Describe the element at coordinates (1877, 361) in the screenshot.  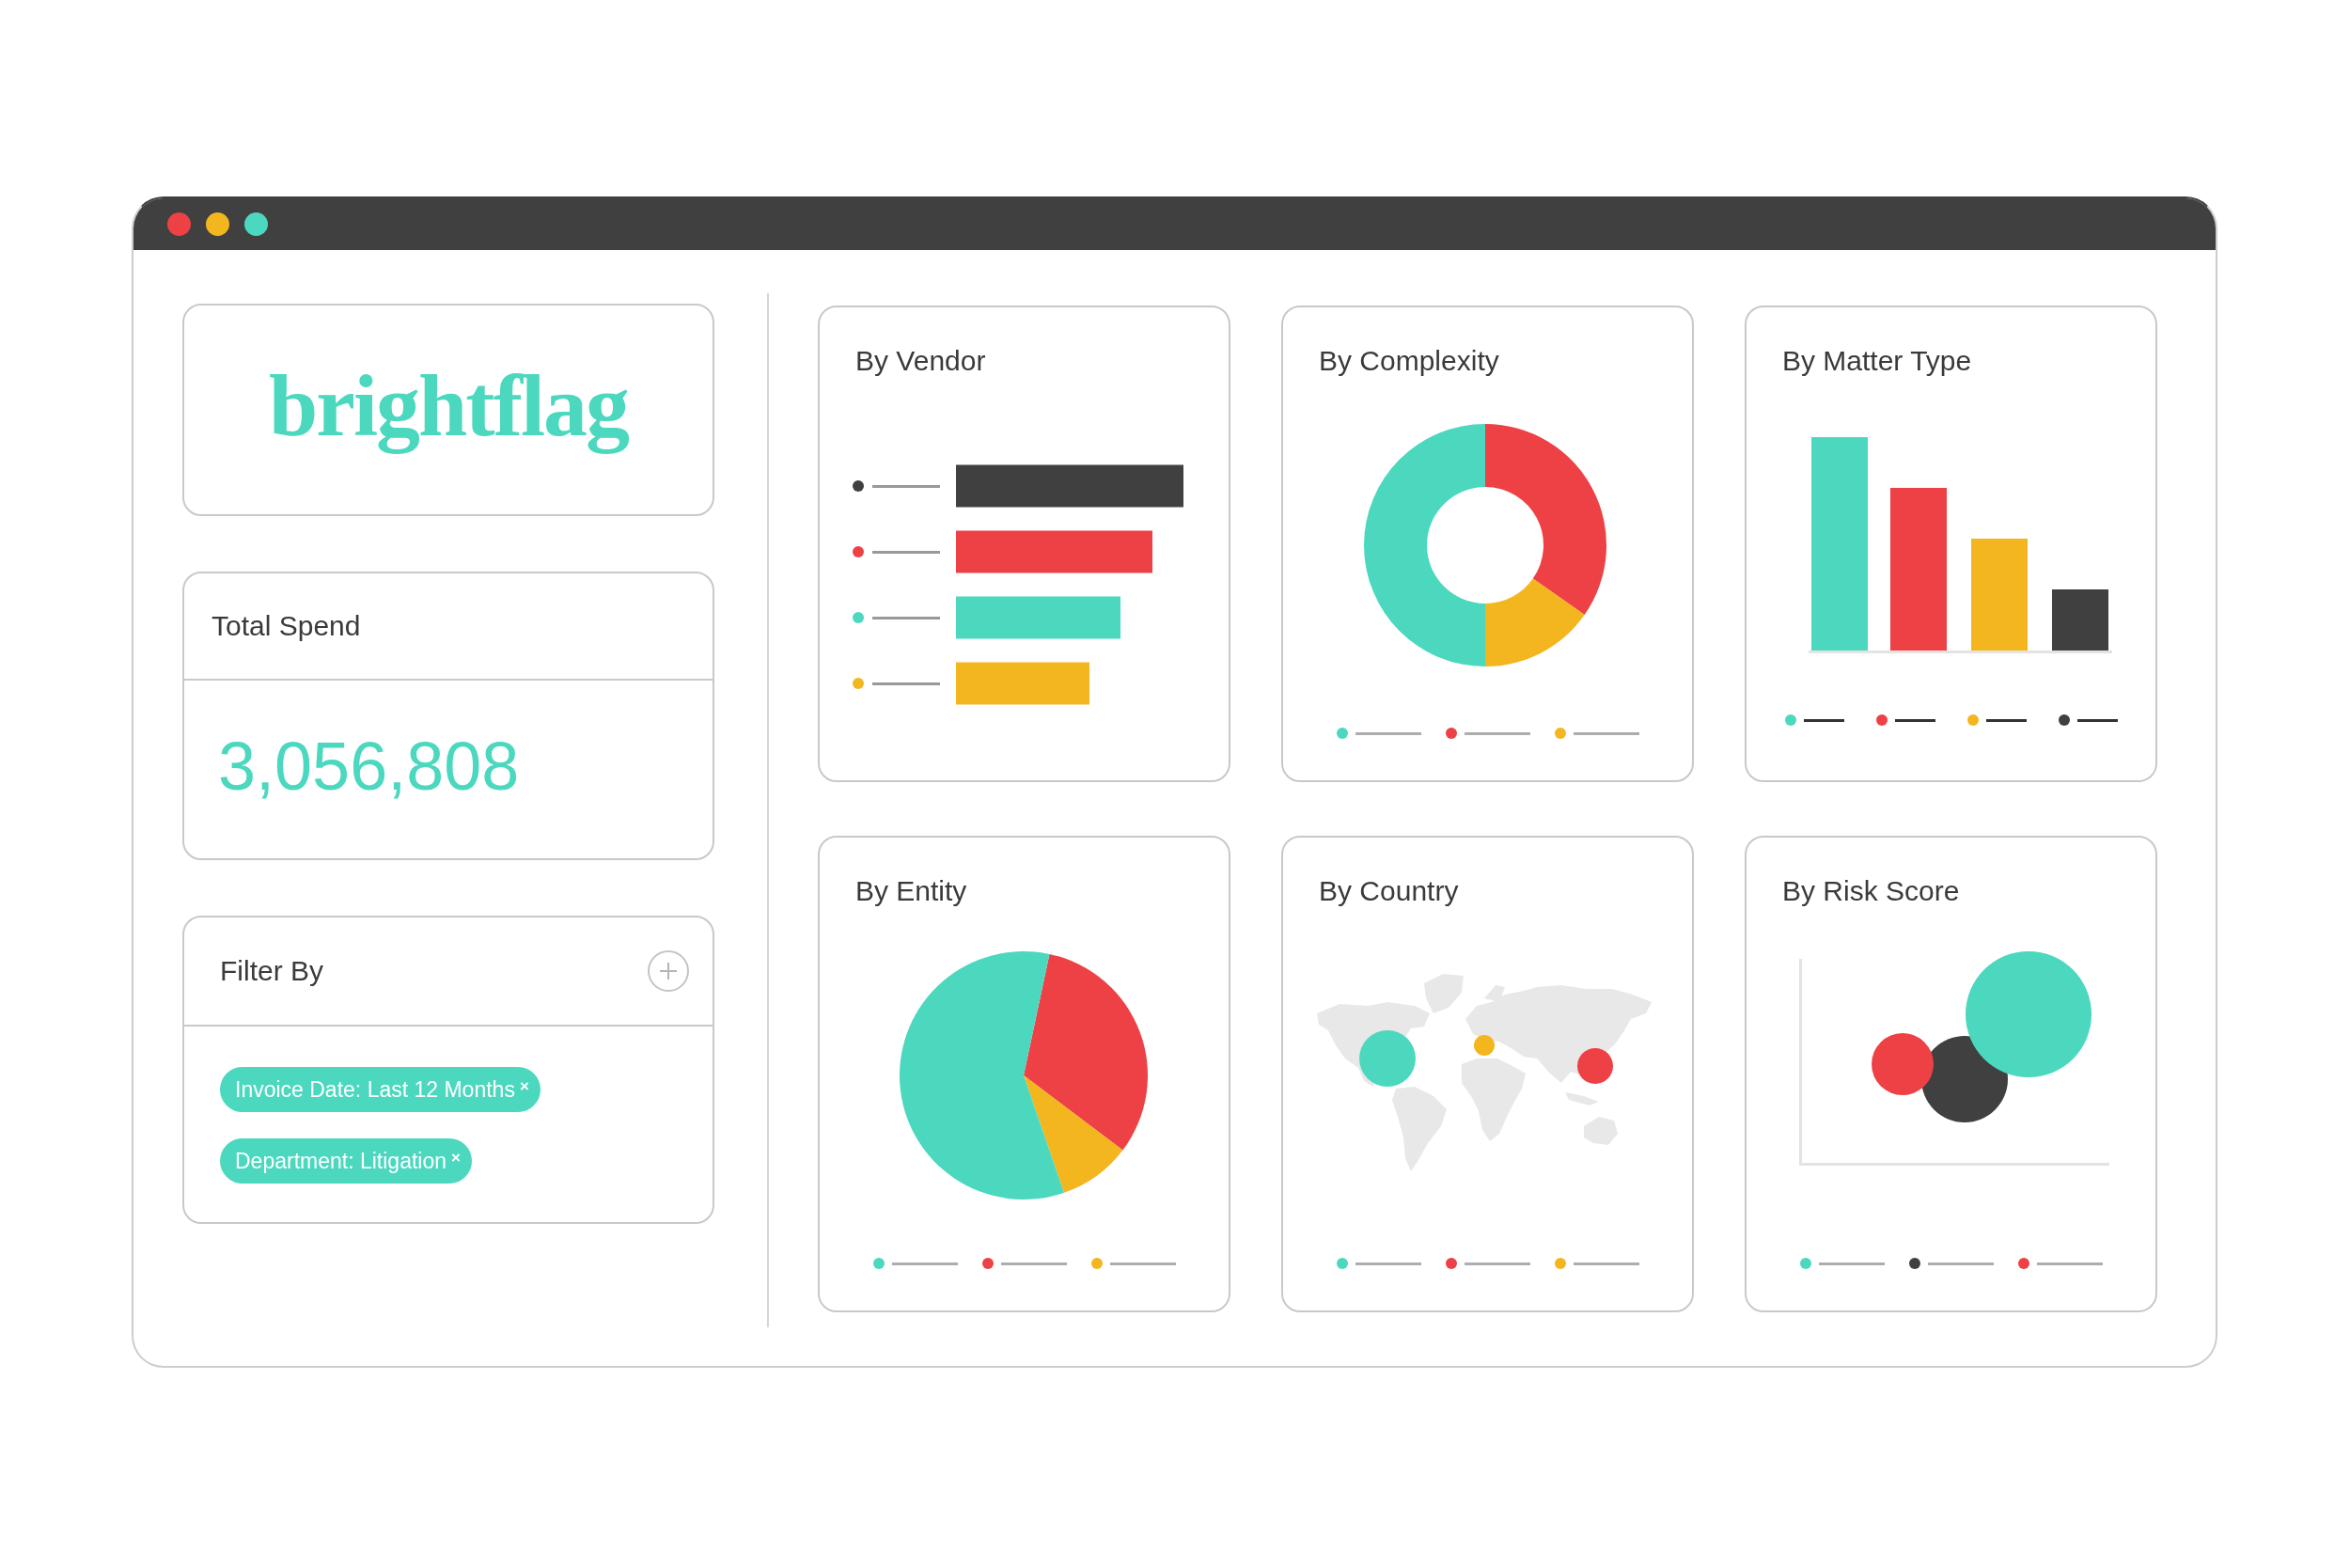
I see `chart-title: By Matter Type` at that location.